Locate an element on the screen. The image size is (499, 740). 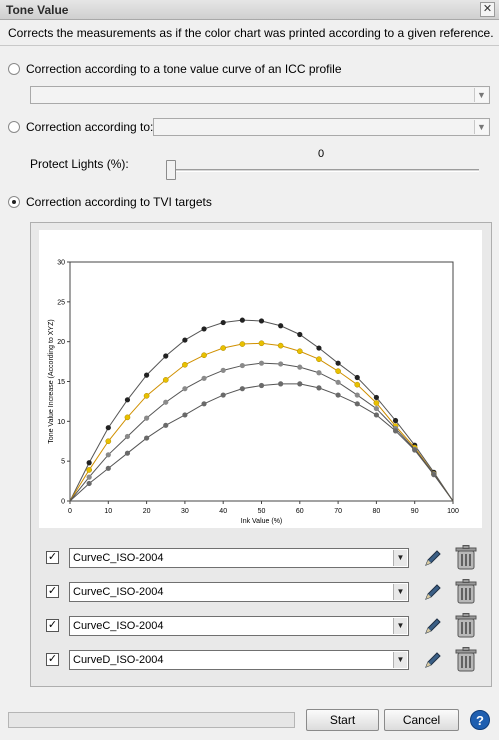
curve-row: ✓ CurveC_ISO-2004 ▼ is located at coordinates (266, 592).